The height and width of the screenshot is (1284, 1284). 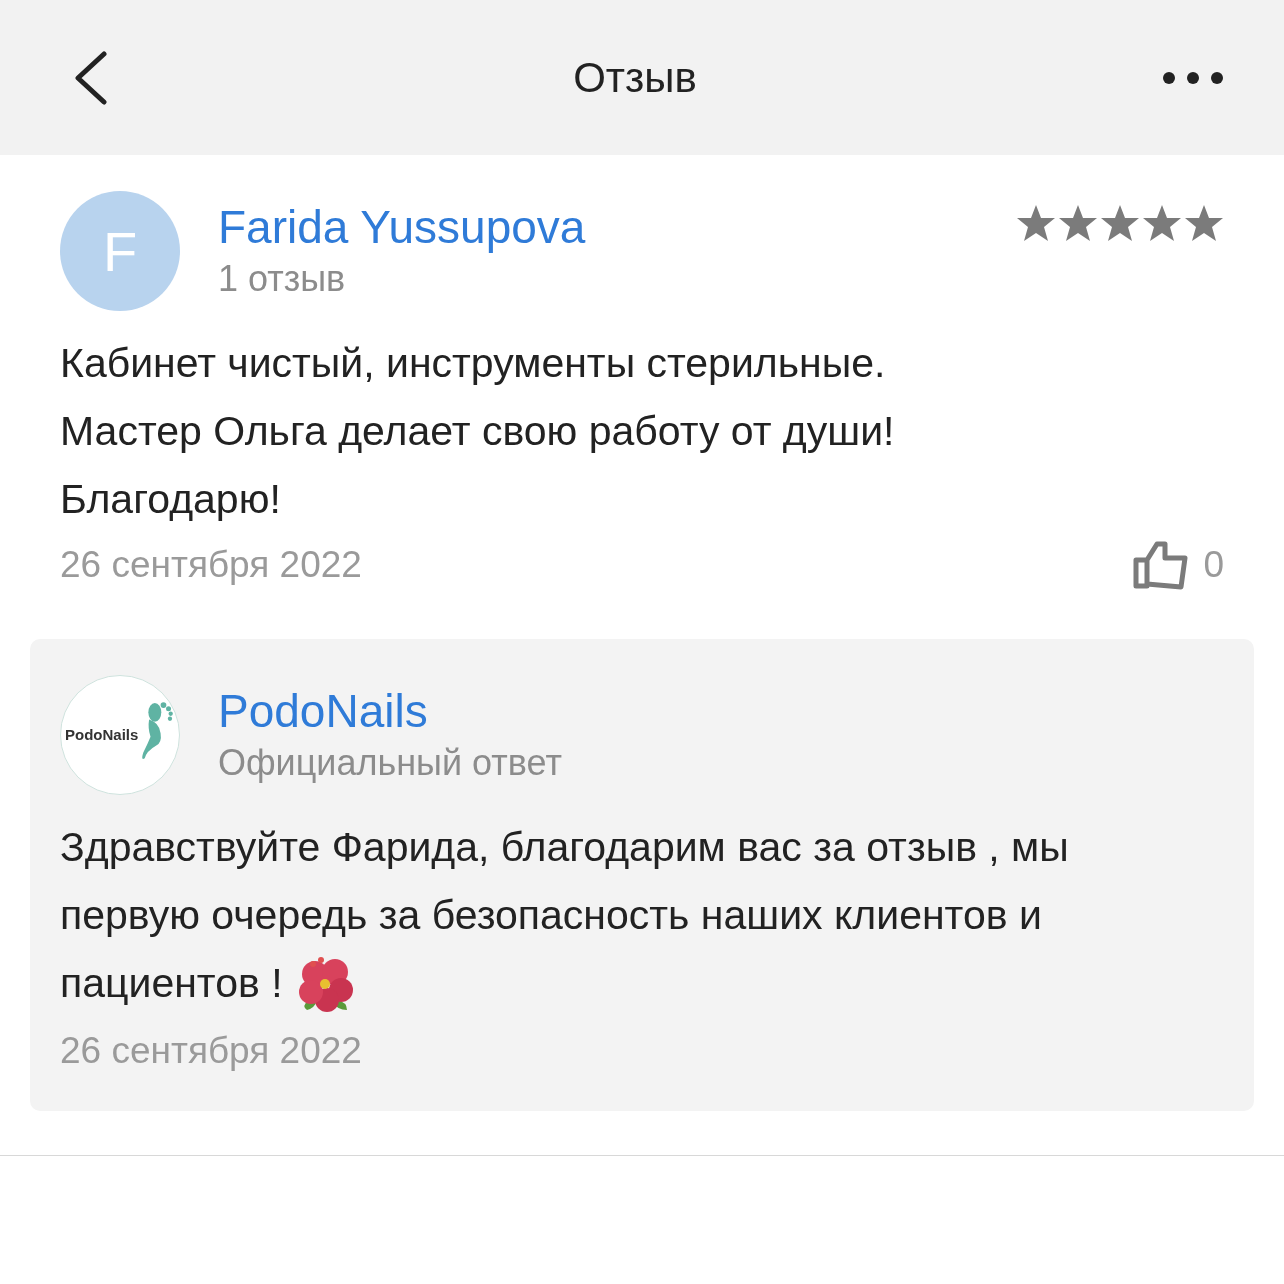 I want to click on logo-text: PodoNails, so click(x=102, y=734).